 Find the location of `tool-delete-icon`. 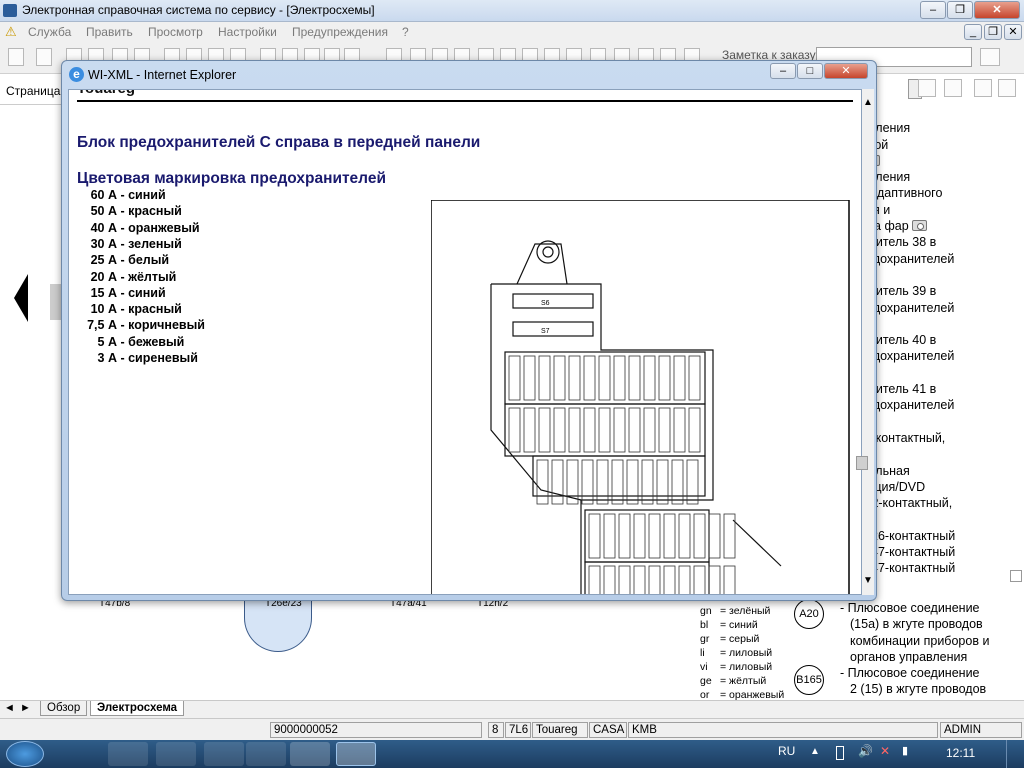

tool-delete-icon is located at coordinates (16, 57).